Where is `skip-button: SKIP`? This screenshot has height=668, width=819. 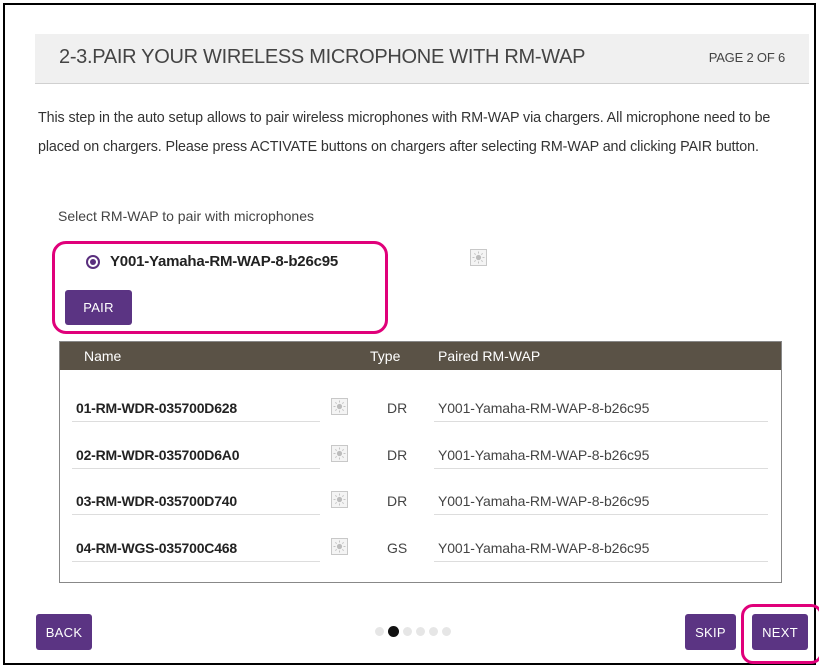 skip-button: SKIP is located at coordinates (710, 632).